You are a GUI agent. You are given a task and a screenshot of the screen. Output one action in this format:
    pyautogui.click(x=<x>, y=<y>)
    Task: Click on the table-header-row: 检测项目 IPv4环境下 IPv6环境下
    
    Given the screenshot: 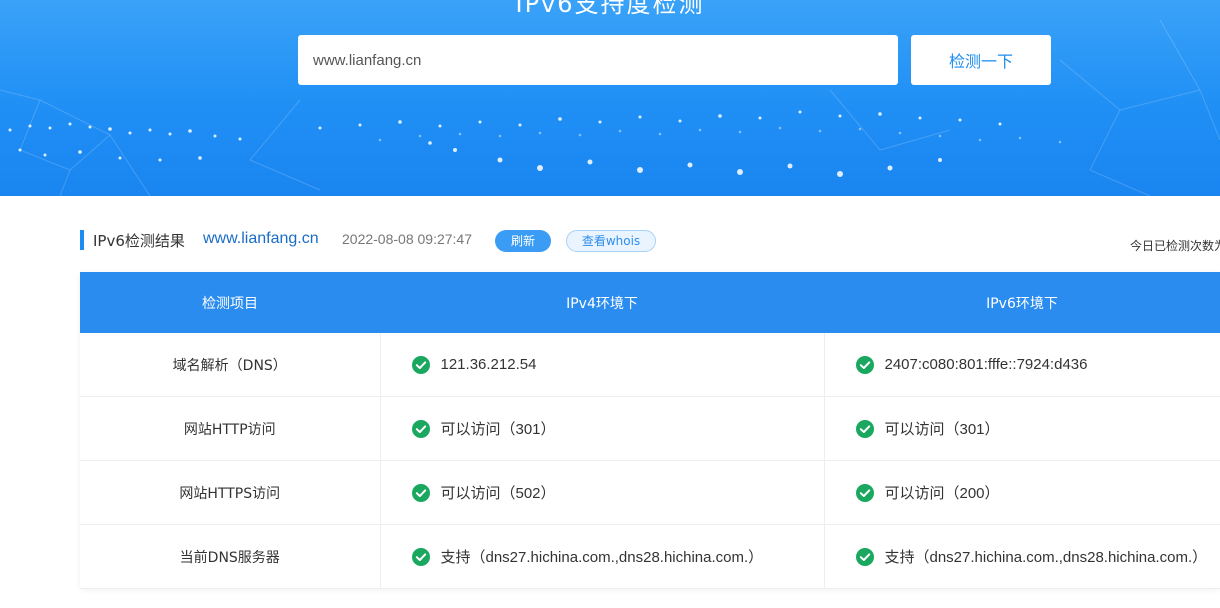 What is the action you would take?
    pyautogui.click(x=650, y=302)
    